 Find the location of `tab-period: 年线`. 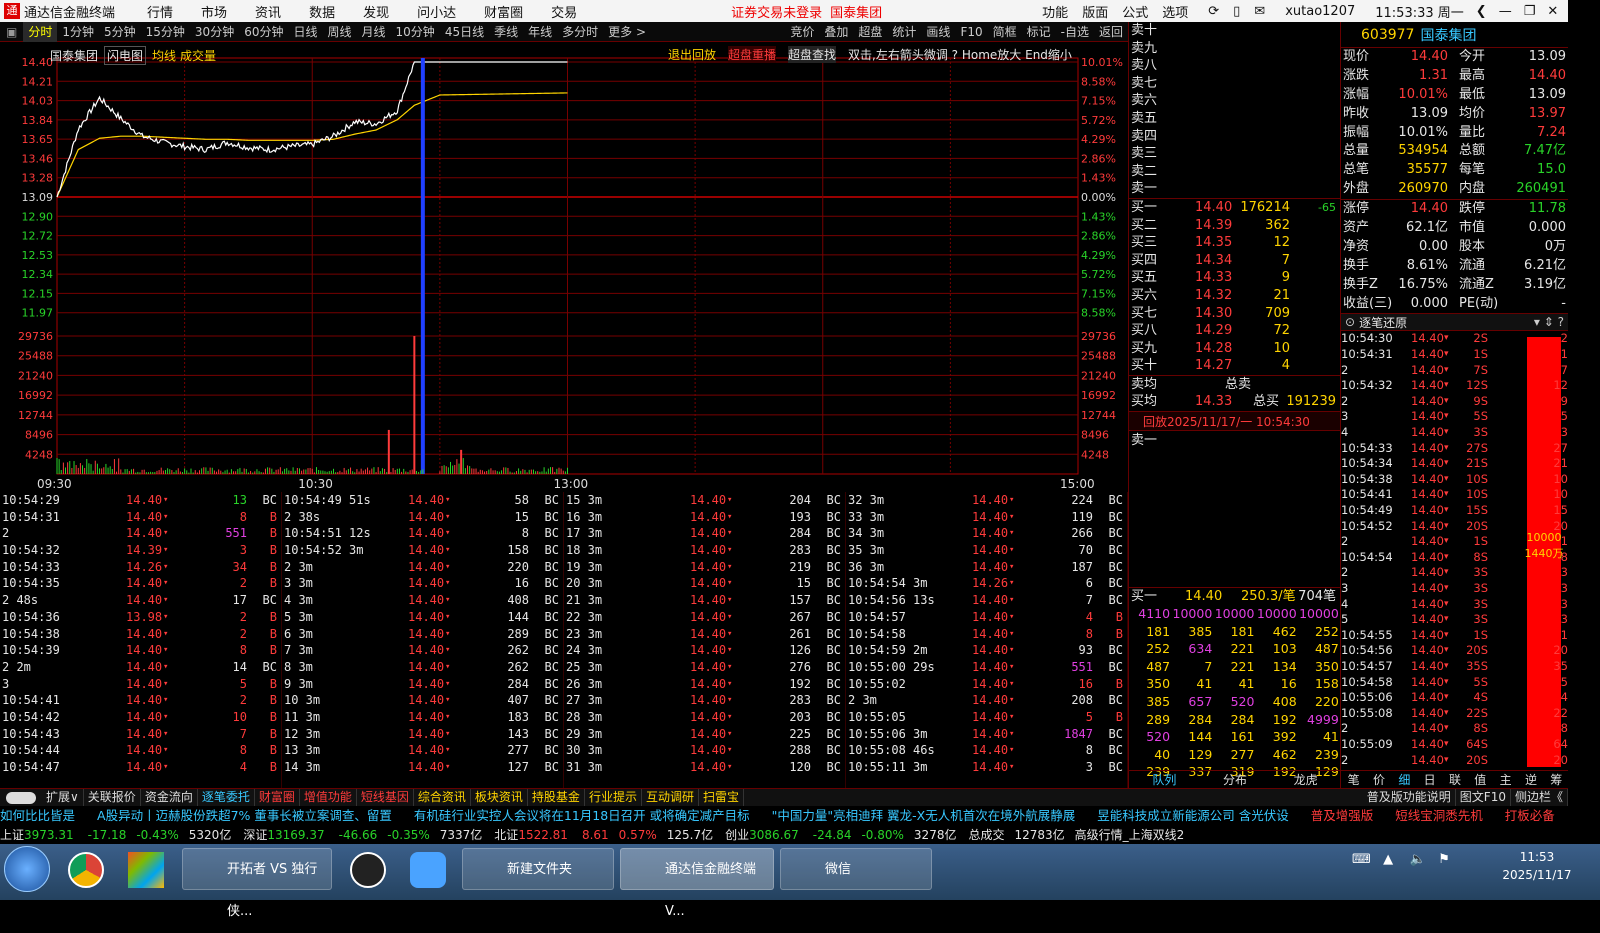

tab-period: 年线 is located at coordinates (540, 32).